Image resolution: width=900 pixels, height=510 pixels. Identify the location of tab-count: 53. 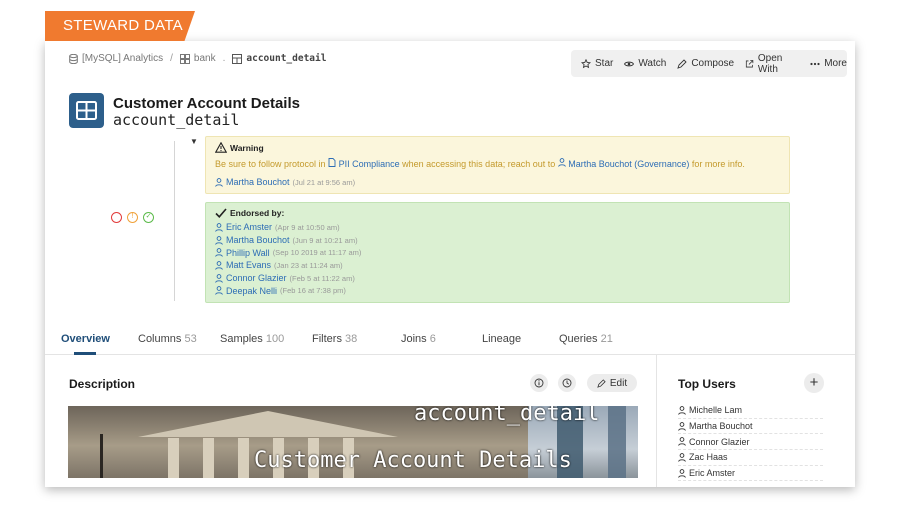
(190, 339).